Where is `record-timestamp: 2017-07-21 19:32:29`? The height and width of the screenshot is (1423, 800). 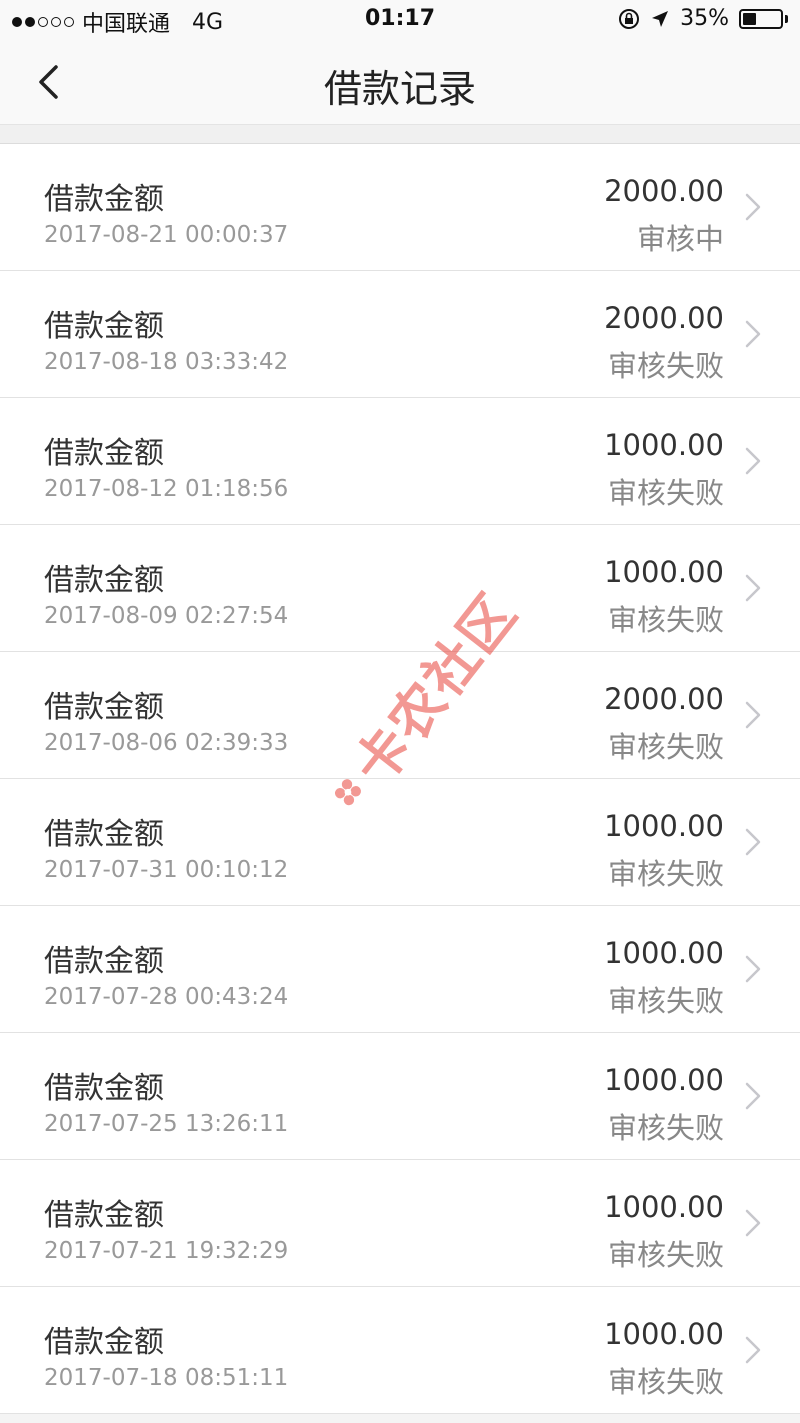
record-timestamp: 2017-07-21 19:32:29 is located at coordinates (166, 1251).